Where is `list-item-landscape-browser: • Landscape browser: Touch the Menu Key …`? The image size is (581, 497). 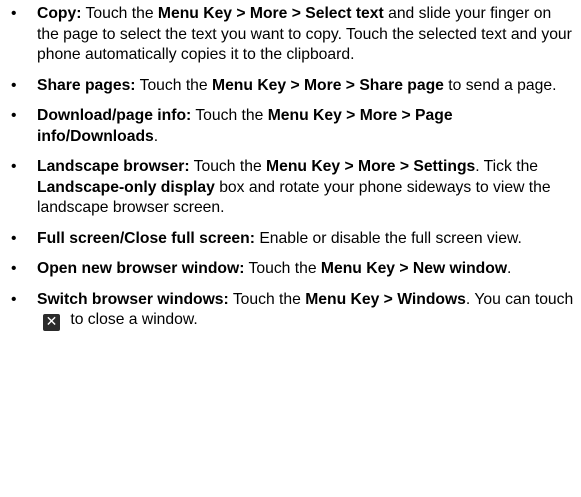 list-item-landscape-browser: • Landscape browser: Touch the Menu Key … is located at coordinates (287, 188).